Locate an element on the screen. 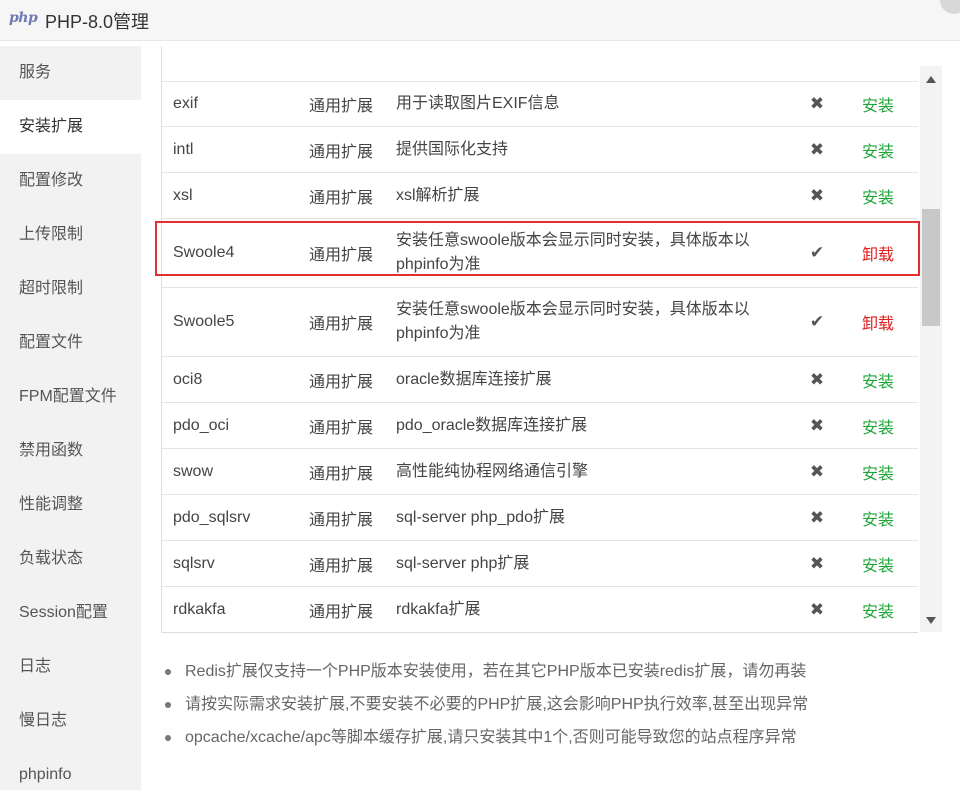 This screenshot has height=802, width=960. sidebar-item-performance: 性能调整 is located at coordinates (70, 505).